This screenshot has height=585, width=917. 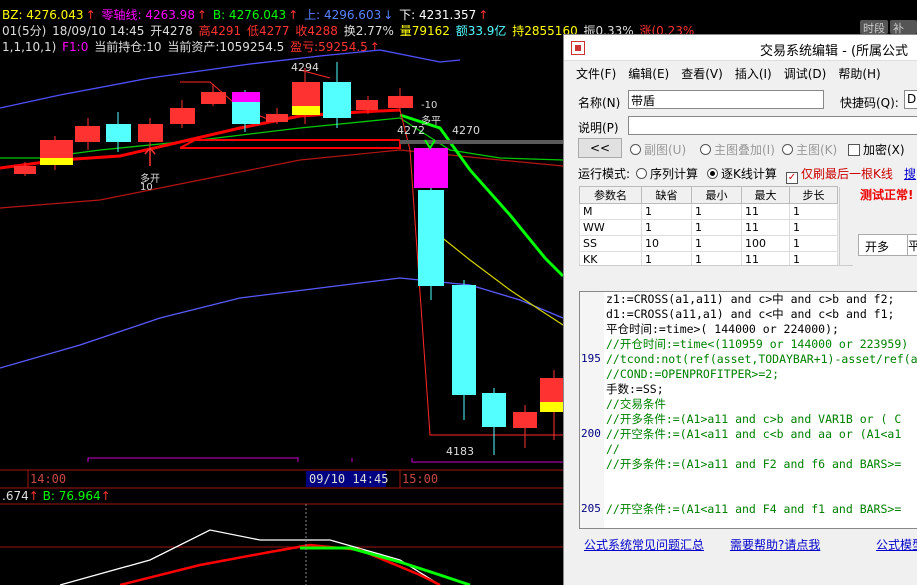 I want to click on table-row: M 1 1 11 1, so click(x=708, y=211).